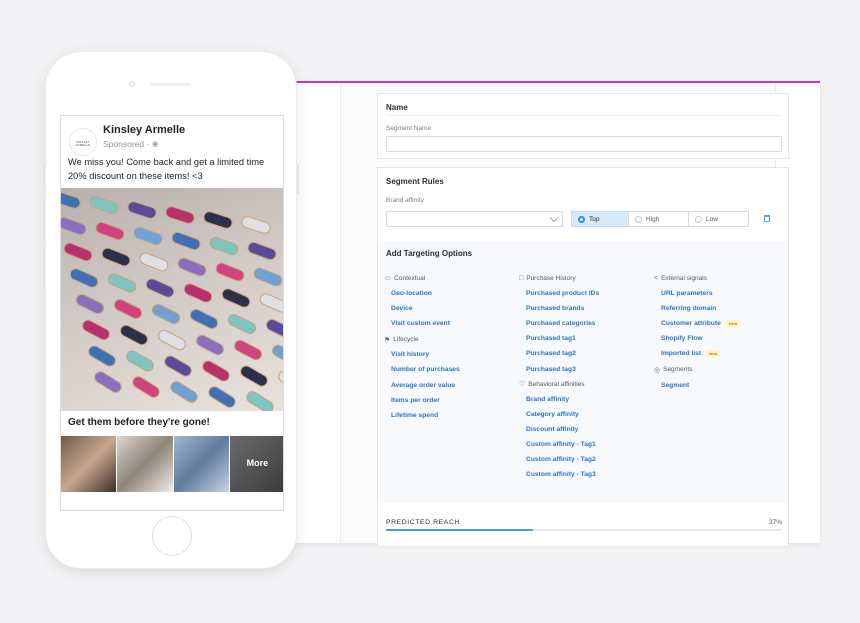 This screenshot has width=860, height=623. I want to click on link-purchased-tag2: Purchased tag2, so click(559, 353).